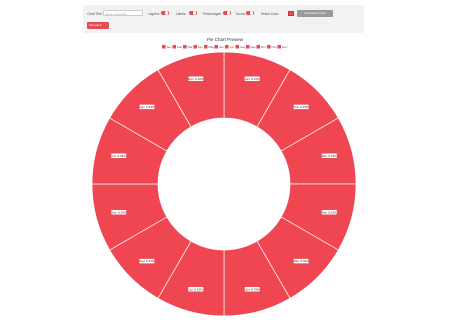 The height and width of the screenshot is (324, 450). I want to click on svg-text: May: 8.33%, so click(301, 261).